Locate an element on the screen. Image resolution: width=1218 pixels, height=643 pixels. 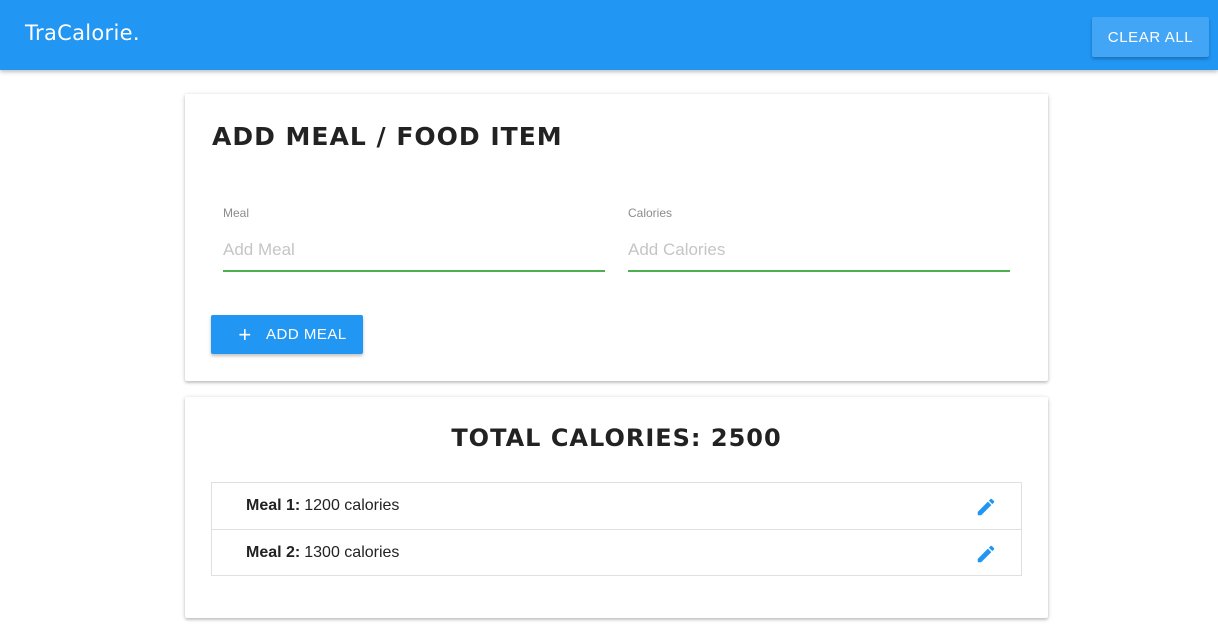
total-calories: TOTAL CALORIES: 2500 is located at coordinates (616, 438).